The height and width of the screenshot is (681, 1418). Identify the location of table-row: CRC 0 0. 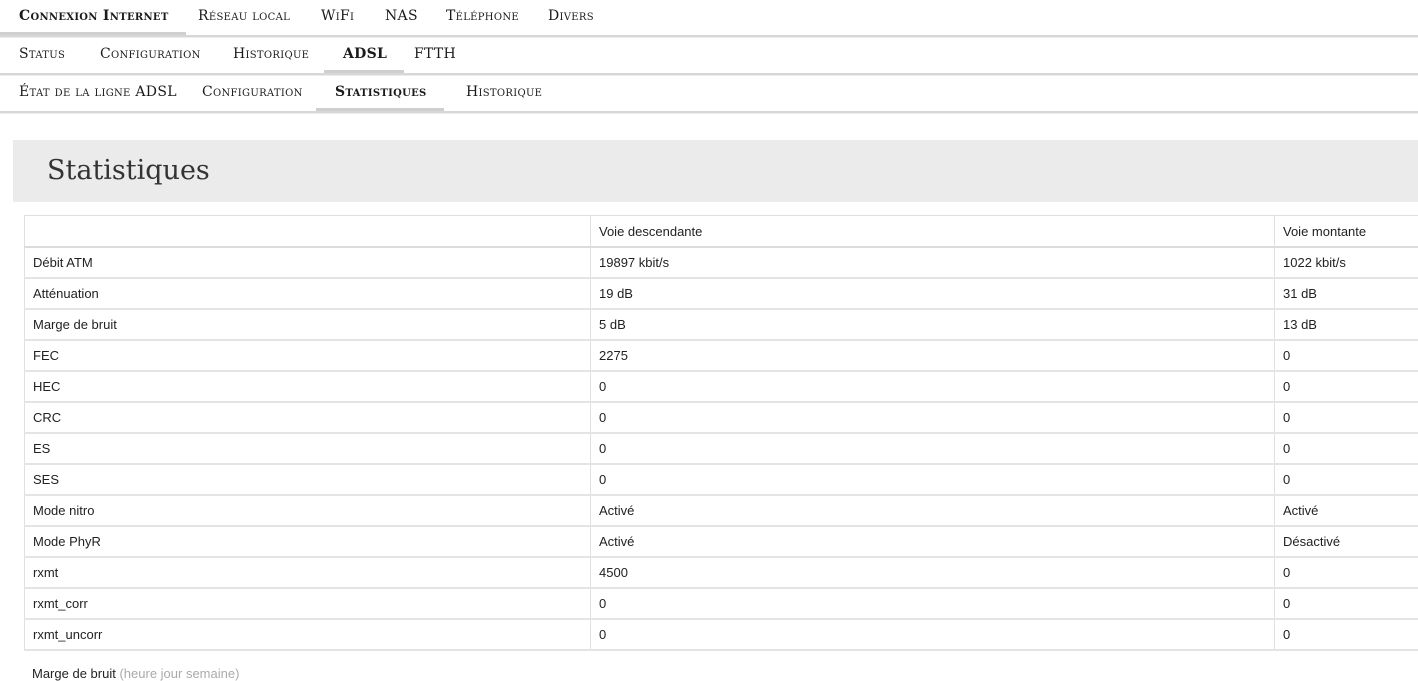
(721, 417).